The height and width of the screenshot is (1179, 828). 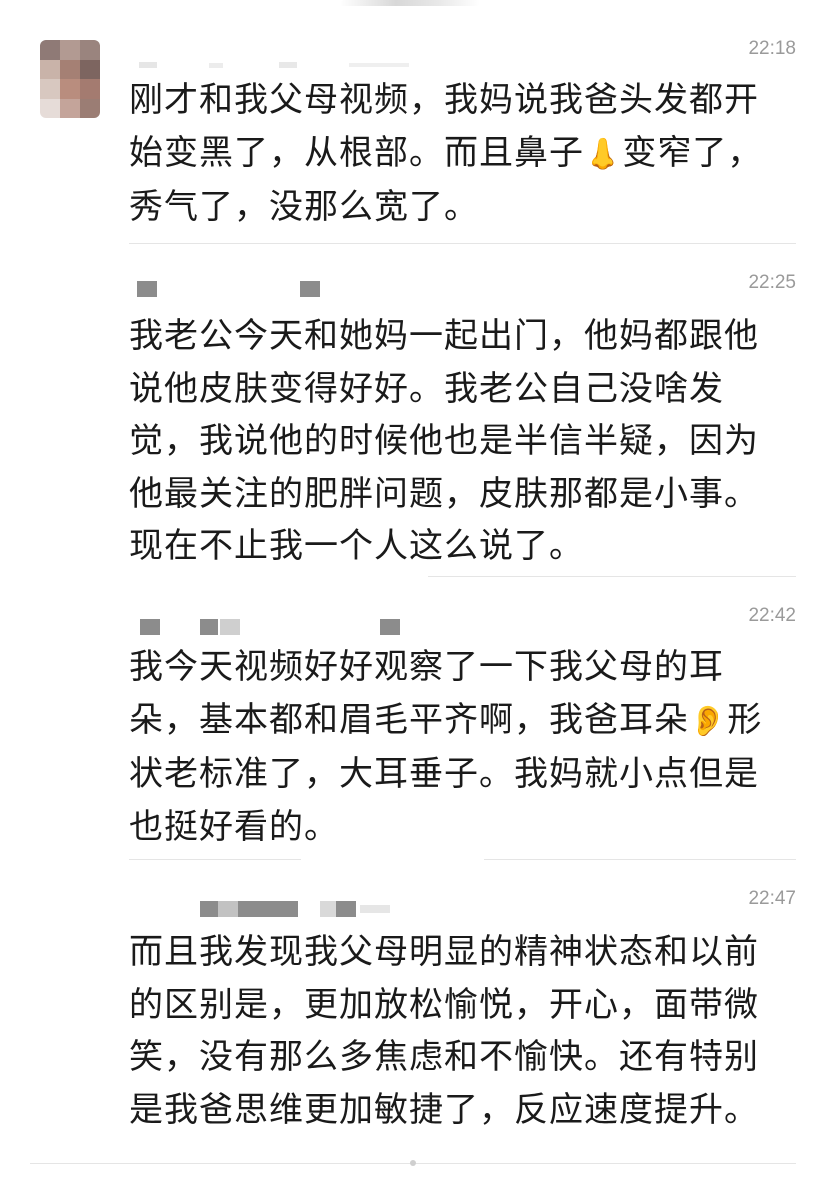 What do you see at coordinates (410, 3) in the screenshot?
I see `top-scroll-fade` at bounding box center [410, 3].